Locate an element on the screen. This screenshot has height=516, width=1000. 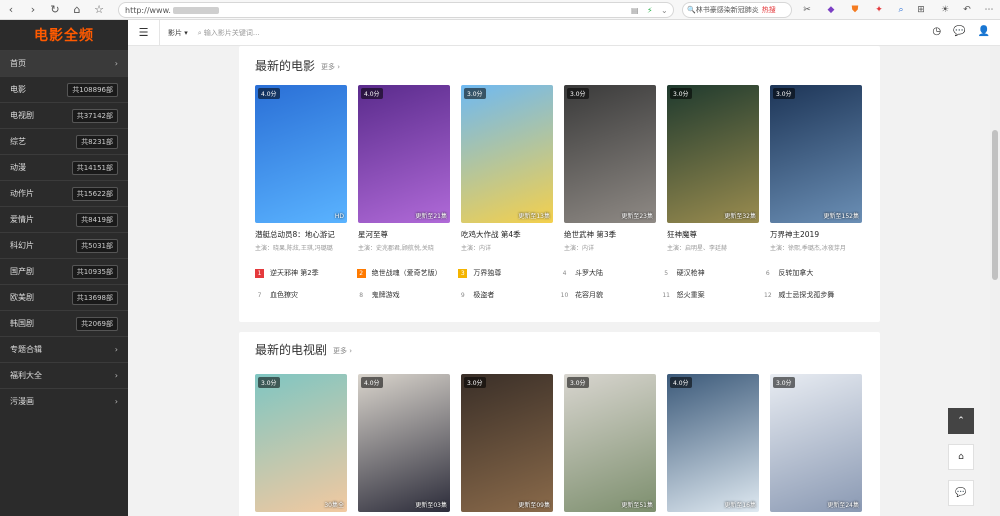
movie-card: 3.0分 更新至13集 吃鸡大作战 第4季 主演：内详 is located at coordinates (507, 168).